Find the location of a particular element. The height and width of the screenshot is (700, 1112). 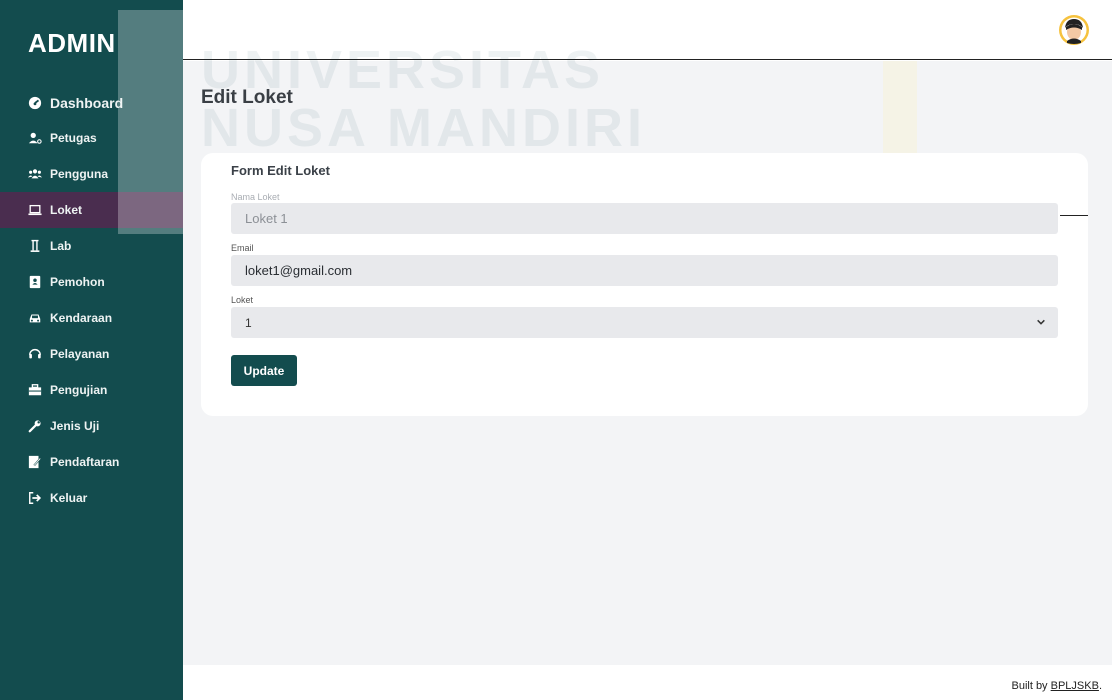

sidebar-item-label: Pengguna is located at coordinates (79, 174).